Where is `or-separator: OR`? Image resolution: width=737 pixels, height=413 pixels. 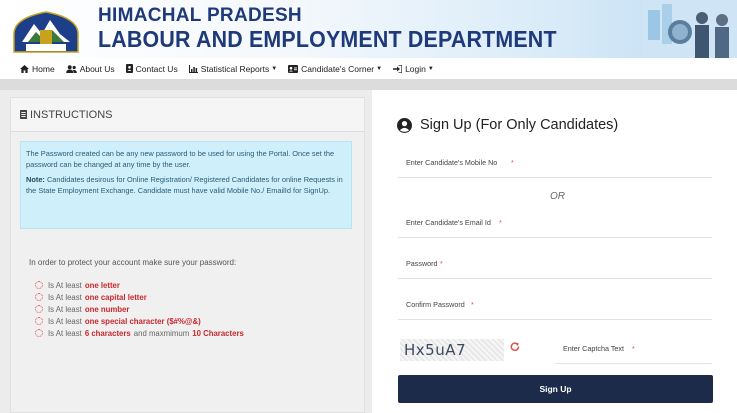
or-separator: OR is located at coordinates (557, 196).